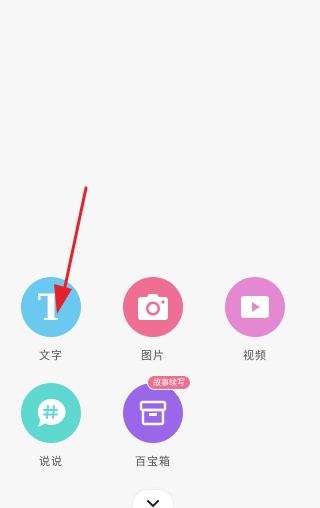 The width and height of the screenshot is (320, 508). Describe the element at coordinates (153, 355) in the screenshot. I see `menu-item-label: 图片` at that location.